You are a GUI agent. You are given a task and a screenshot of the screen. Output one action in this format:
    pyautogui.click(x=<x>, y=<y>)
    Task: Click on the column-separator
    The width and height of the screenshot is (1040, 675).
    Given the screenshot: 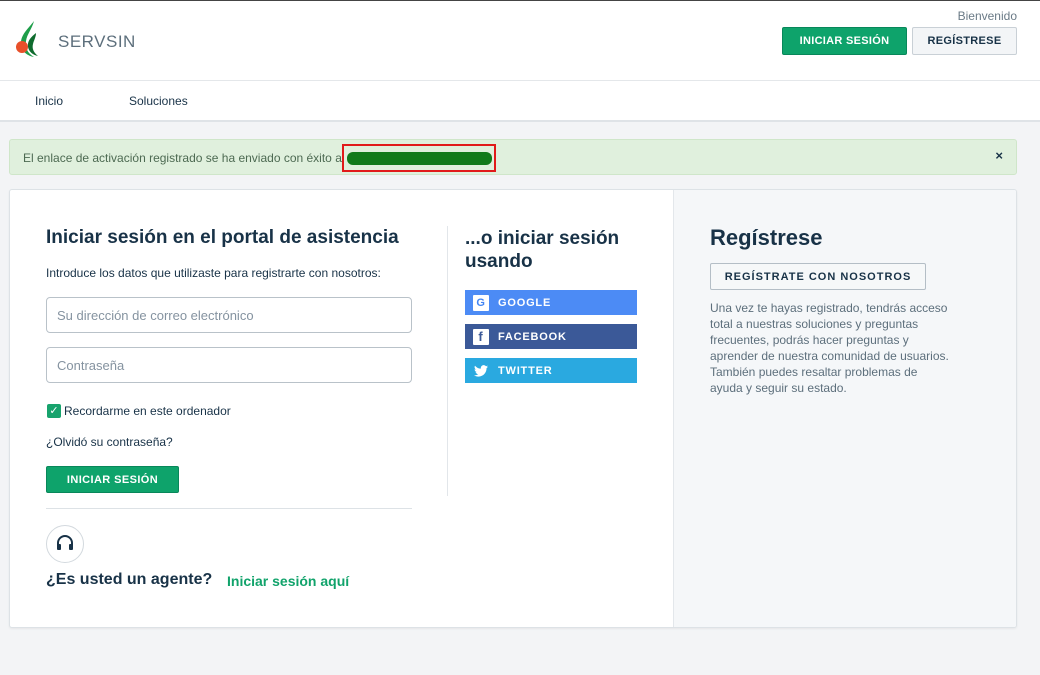 What is the action you would take?
    pyautogui.click(x=447, y=361)
    